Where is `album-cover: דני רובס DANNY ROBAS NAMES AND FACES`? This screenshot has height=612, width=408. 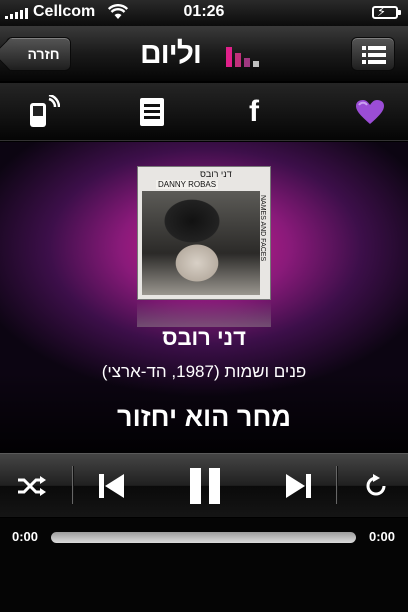
album-cover: דני רובס DANNY ROBAS NAMES AND FACES is located at coordinates (204, 233).